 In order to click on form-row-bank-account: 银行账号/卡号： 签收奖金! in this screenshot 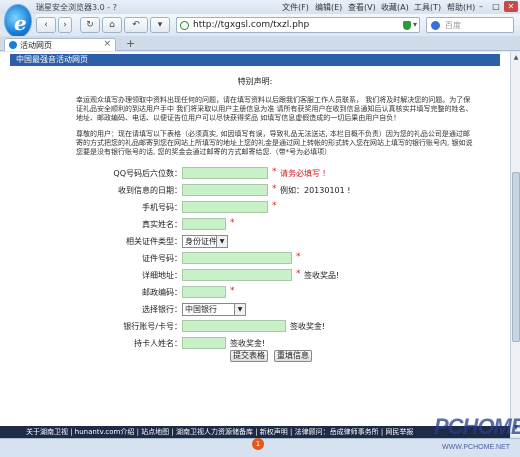, I will do `click(255, 327)`.